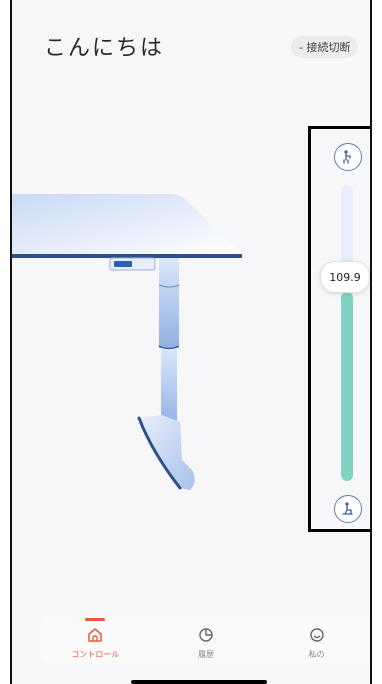 Image resolution: width=382 pixels, height=684 pixels. I want to click on home-icon, so click(95, 635).